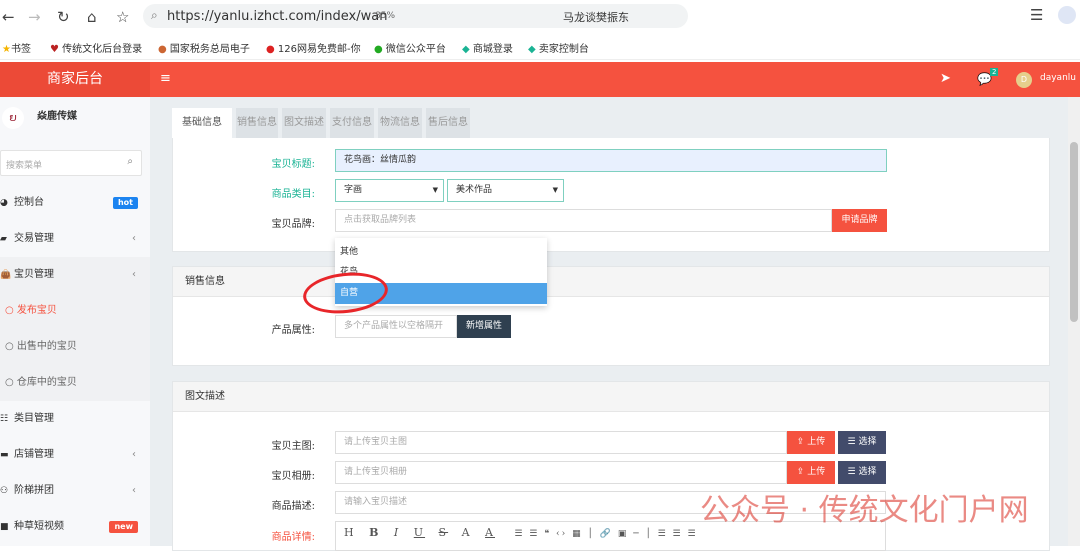  I want to click on sidebar-item-products: 👜 宝贝管理 ‹, so click(75, 275).